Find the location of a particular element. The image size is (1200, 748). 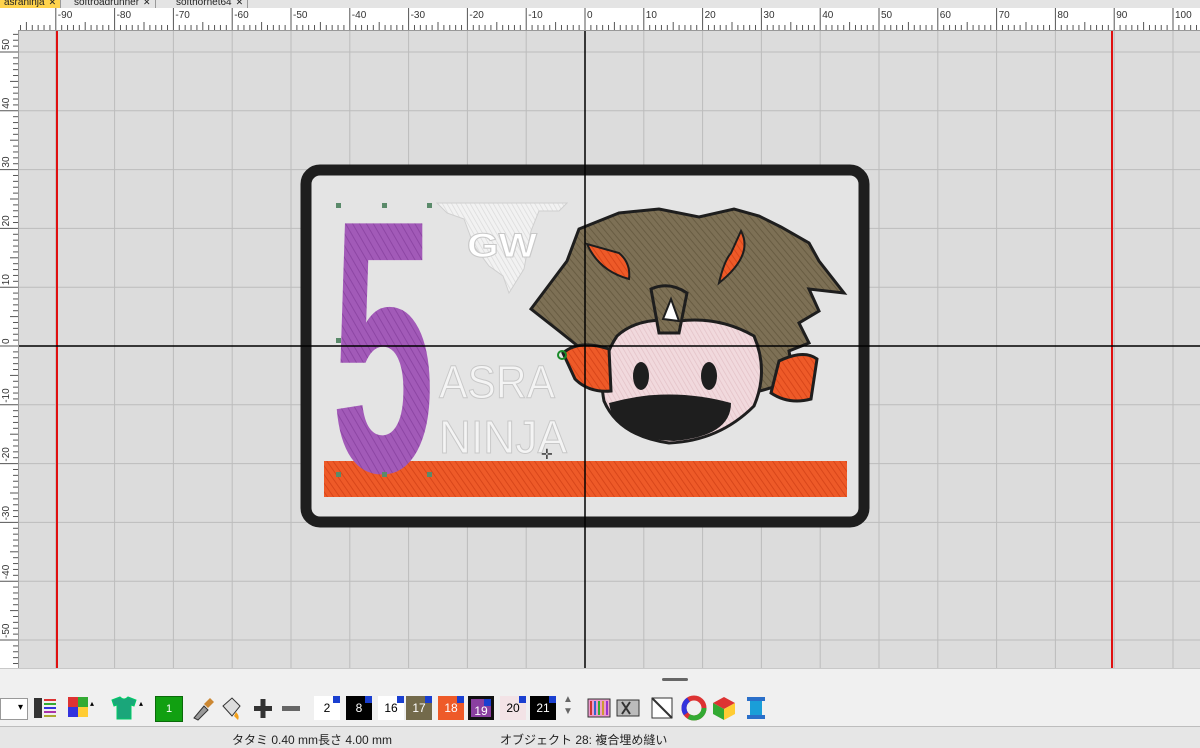

swatch-label: 20 is located at coordinates (513, 708).